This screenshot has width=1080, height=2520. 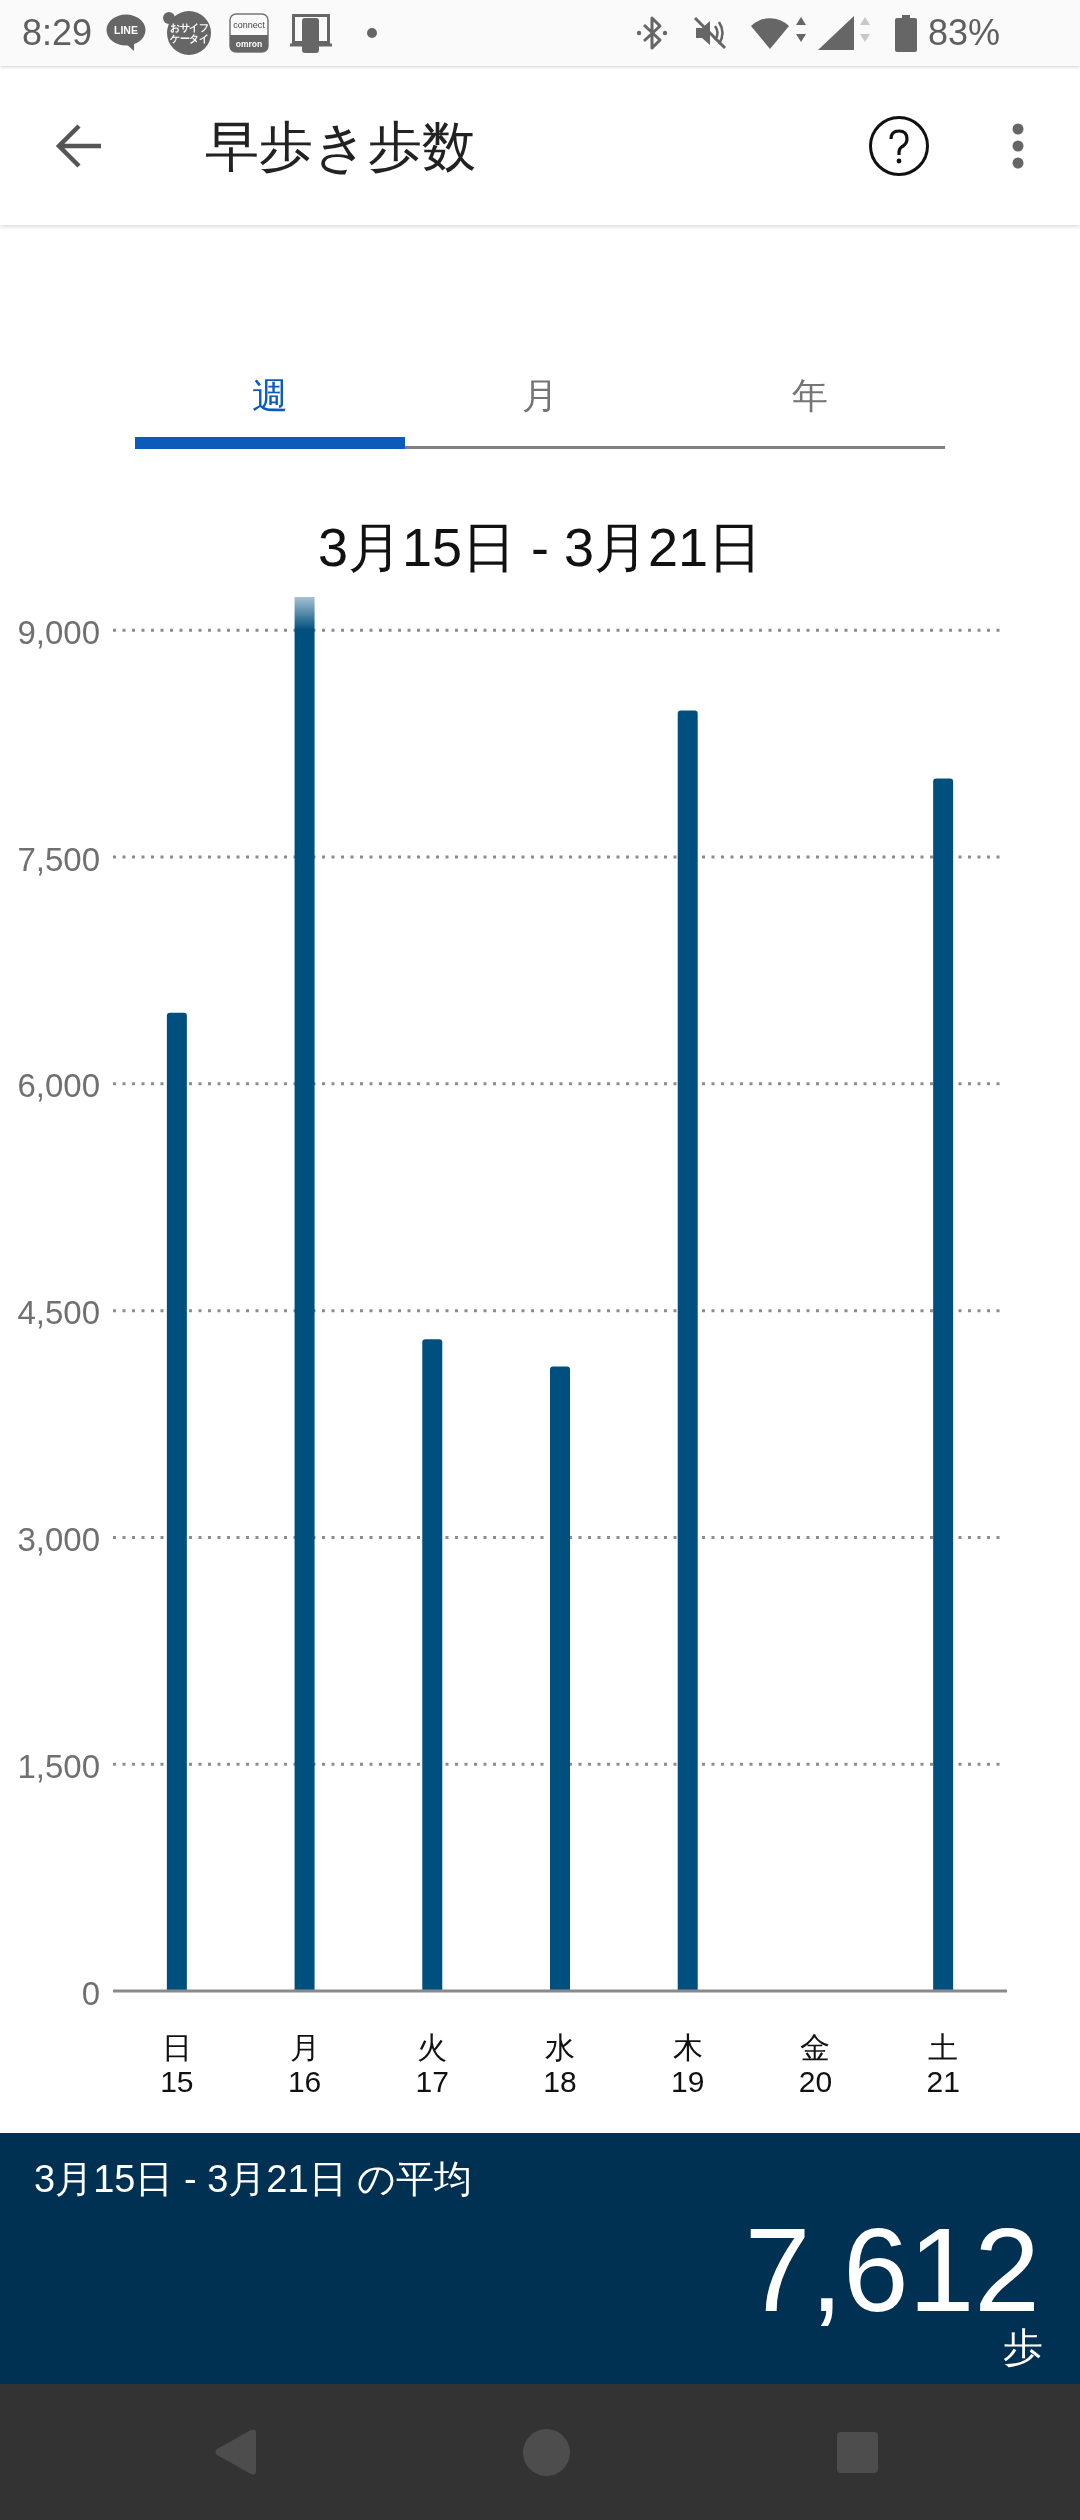 What do you see at coordinates (58, 1313) in the screenshot?
I see `y-axis-label: 4,500` at bounding box center [58, 1313].